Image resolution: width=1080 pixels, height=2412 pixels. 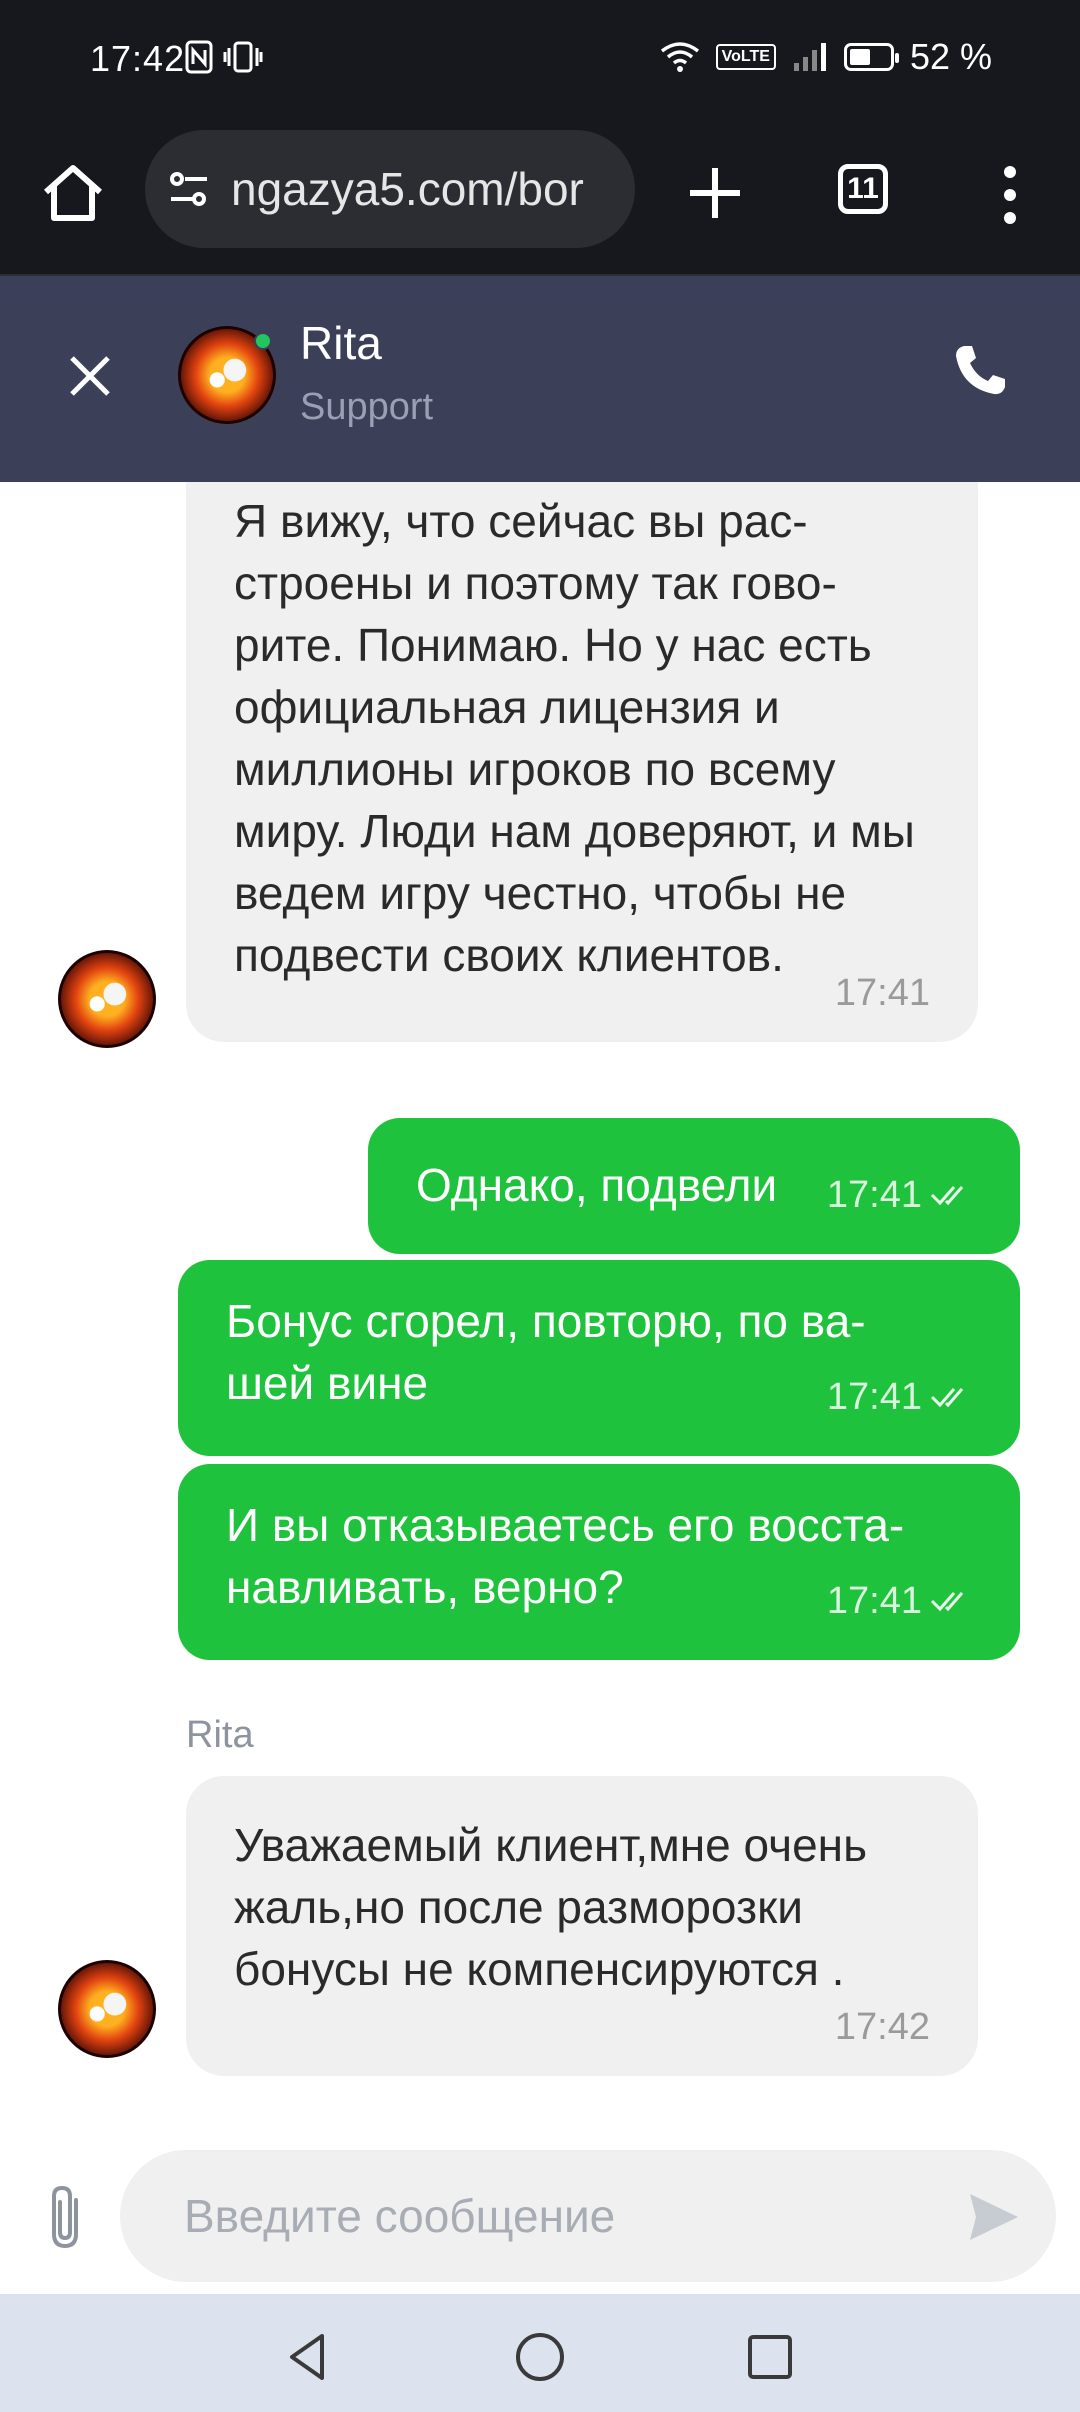 I want to click on system-nav-bar, so click(x=540, y=2353).